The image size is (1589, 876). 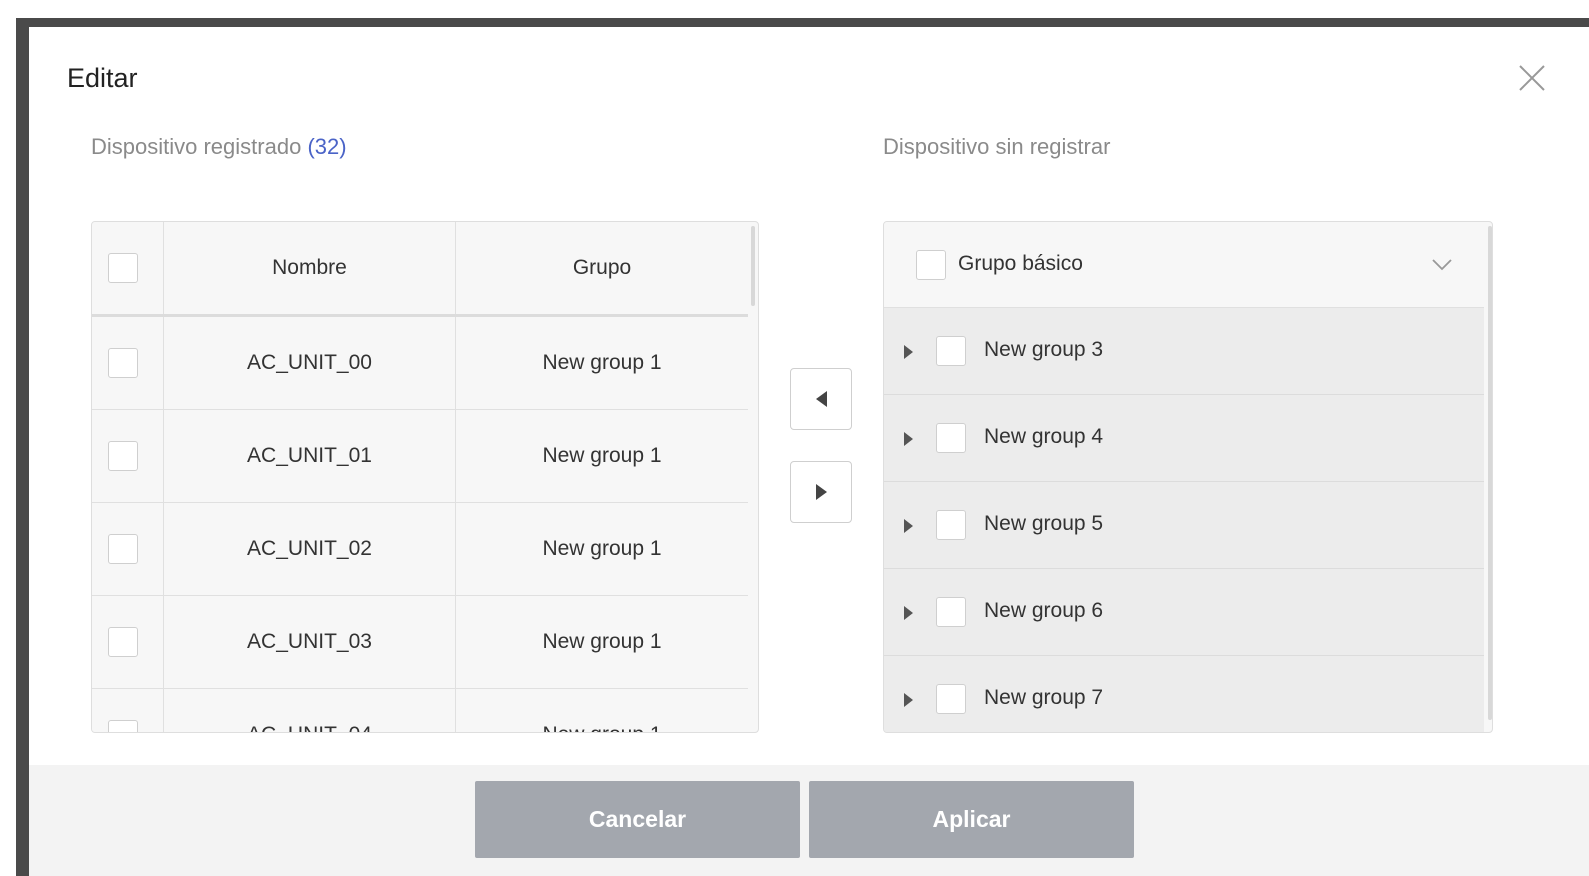 What do you see at coordinates (1044, 523) in the screenshot?
I see `group-label: New group 5` at bounding box center [1044, 523].